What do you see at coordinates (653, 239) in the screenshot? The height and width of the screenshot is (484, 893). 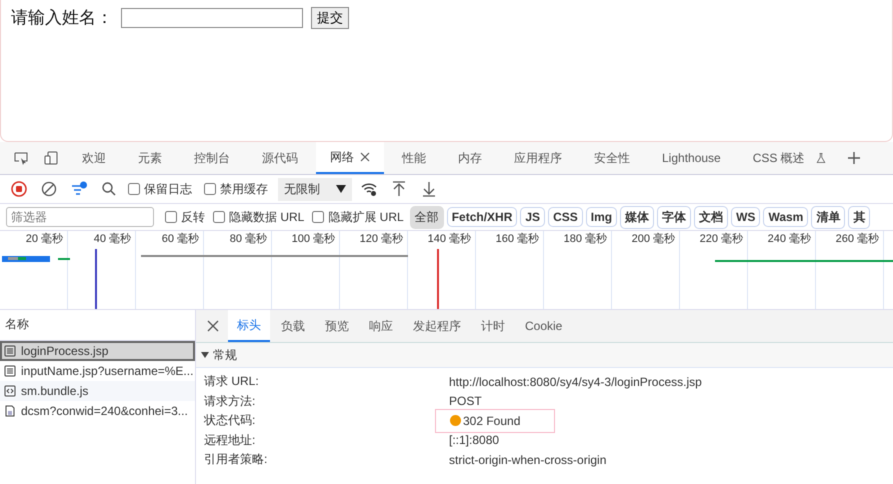 I see `timeline-tick-label: 200 毫秒` at bounding box center [653, 239].